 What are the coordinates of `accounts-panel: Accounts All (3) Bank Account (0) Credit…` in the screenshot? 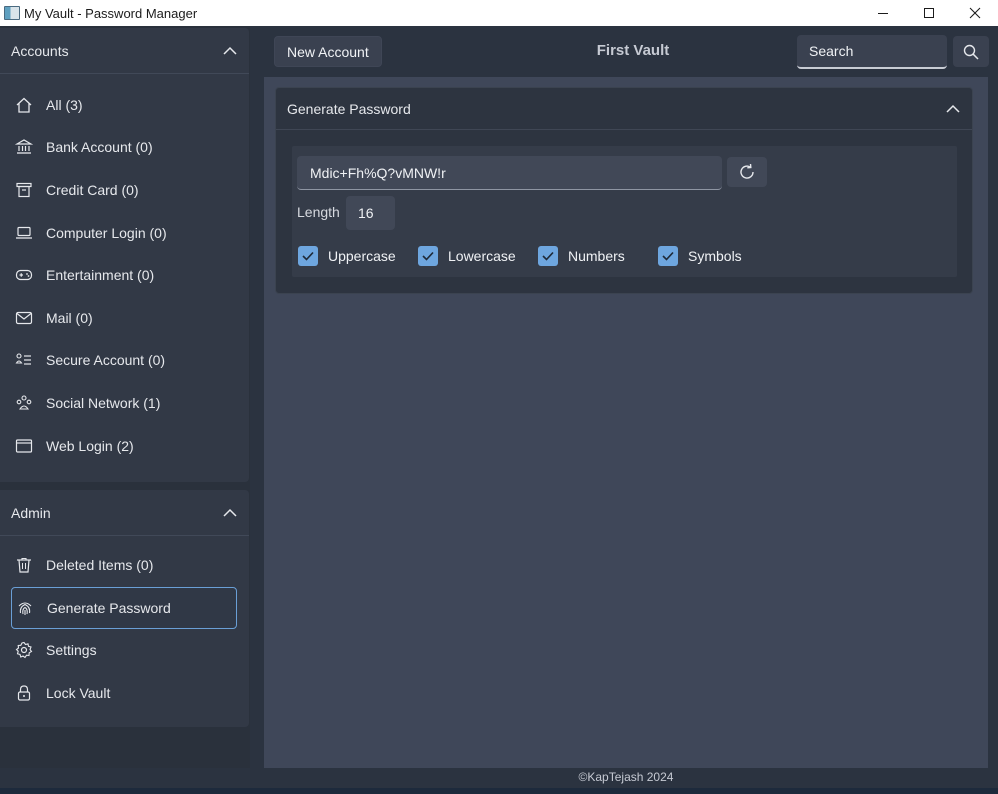 It's located at (124, 255).